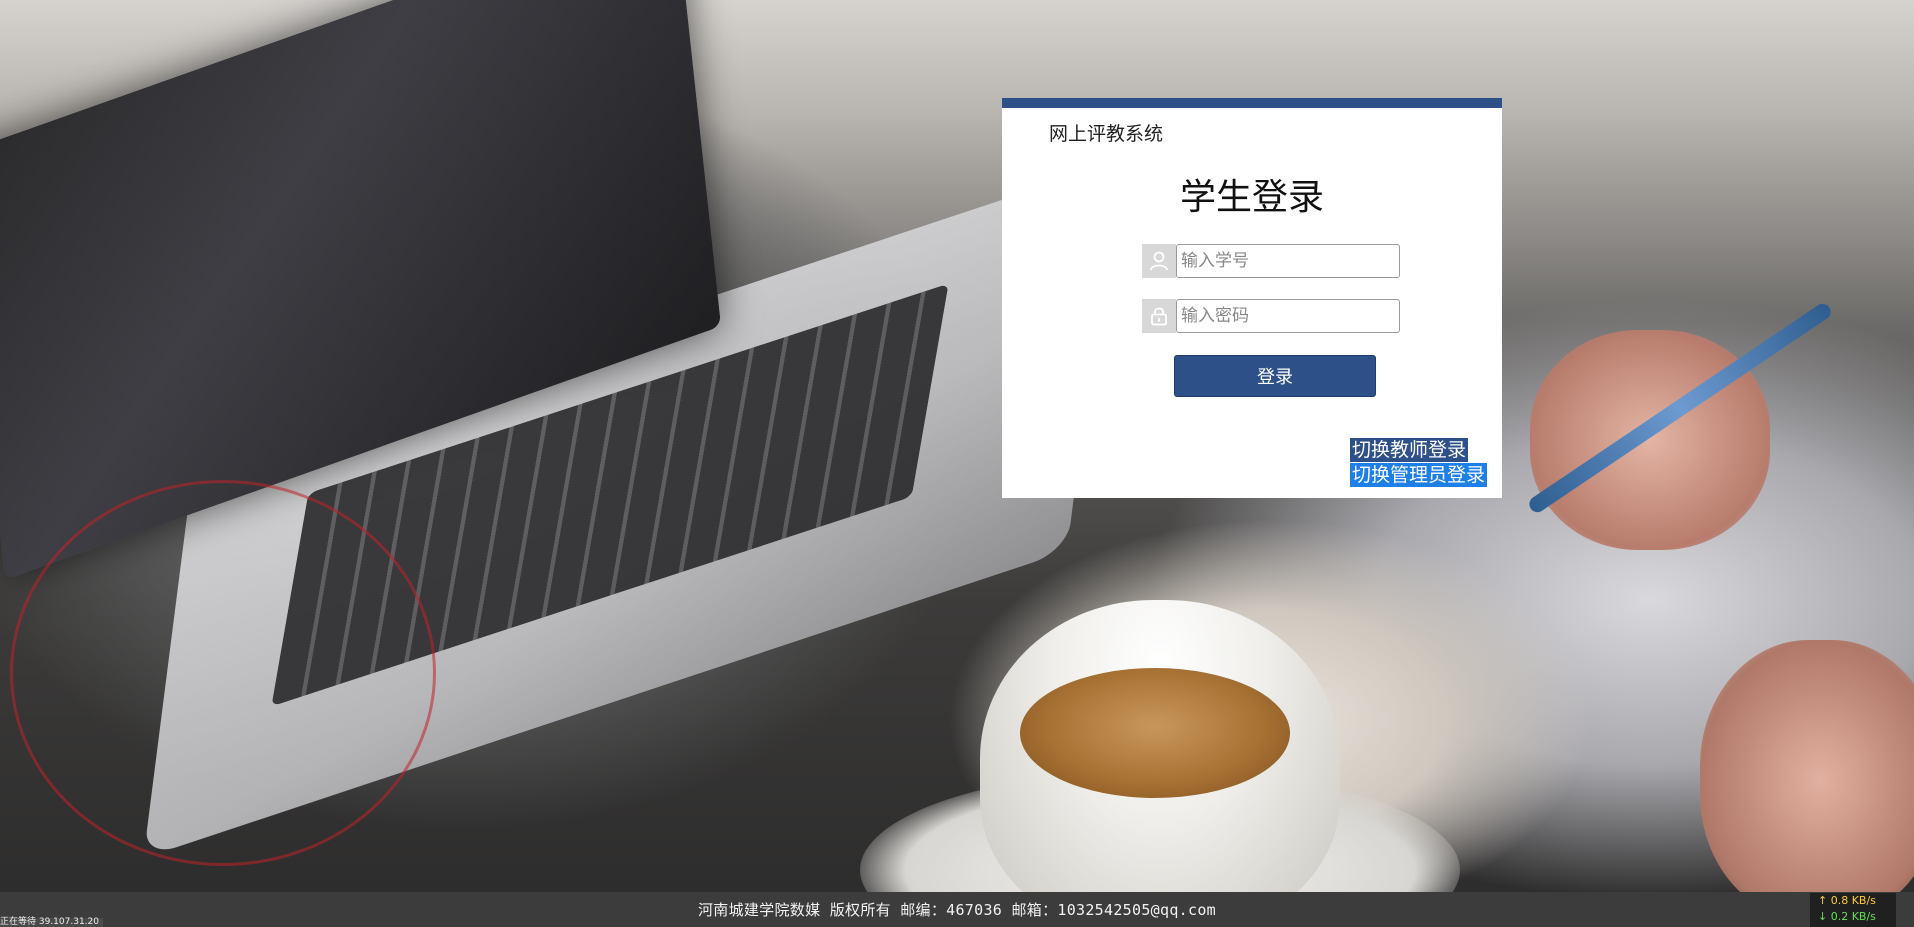  Describe the element at coordinates (1807, 780) in the screenshot. I see `hand-lower` at that location.